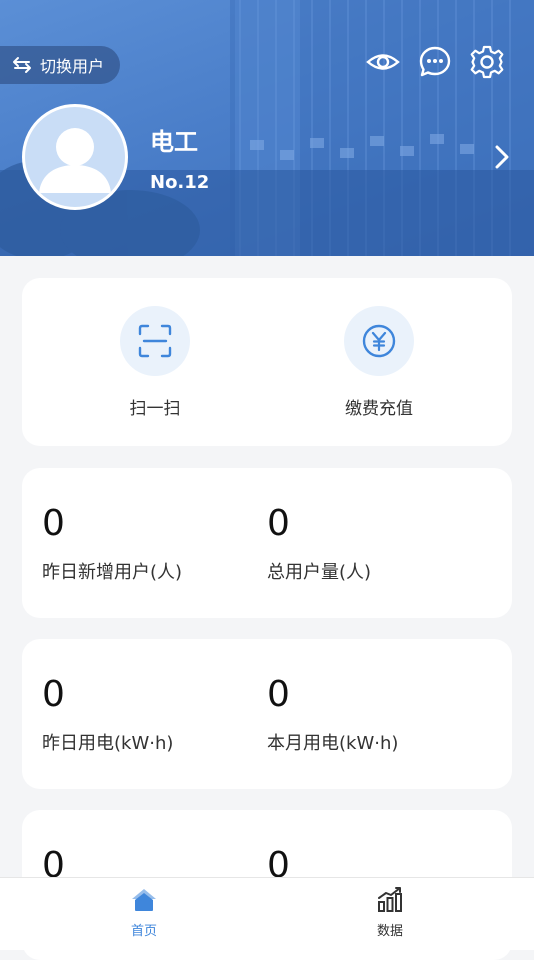 The image size is (534, 960). What do you see at coordinates (180, 182) in the screenshot?
I see `user-number: No.12` at bounding box center [180, 182].